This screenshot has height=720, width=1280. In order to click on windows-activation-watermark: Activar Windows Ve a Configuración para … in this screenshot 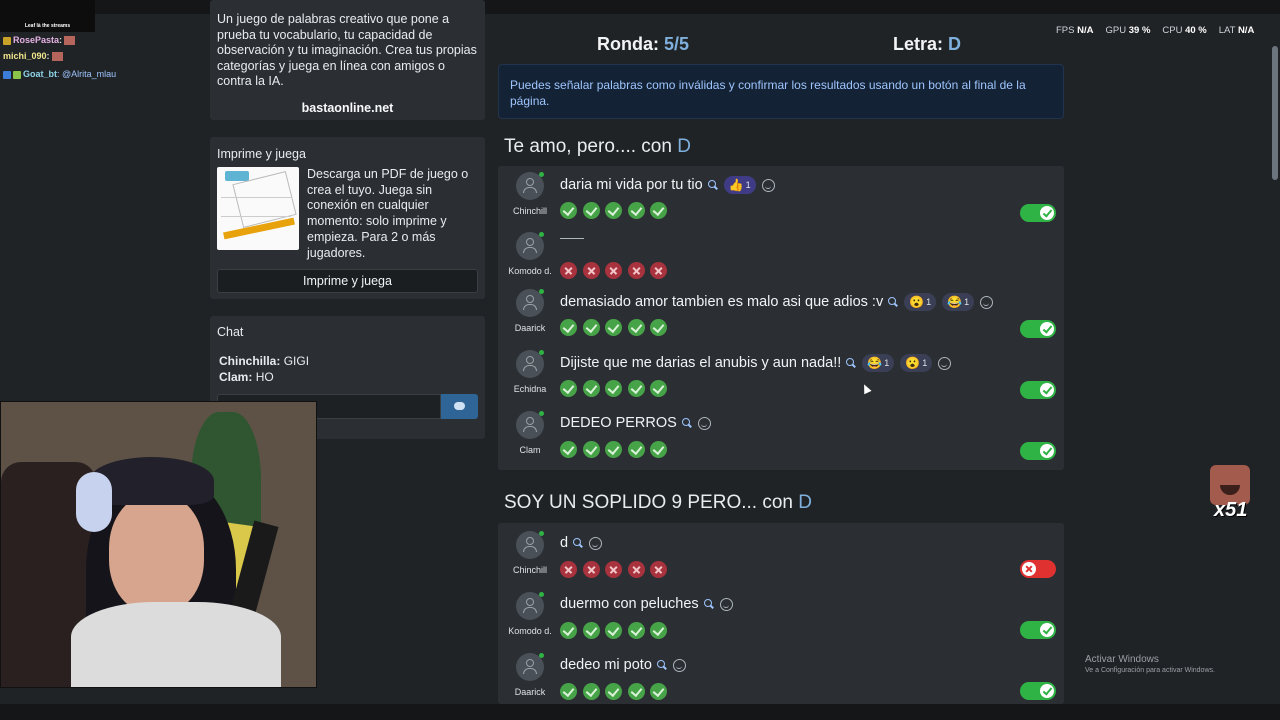, I will do `click(1150, 664)`.